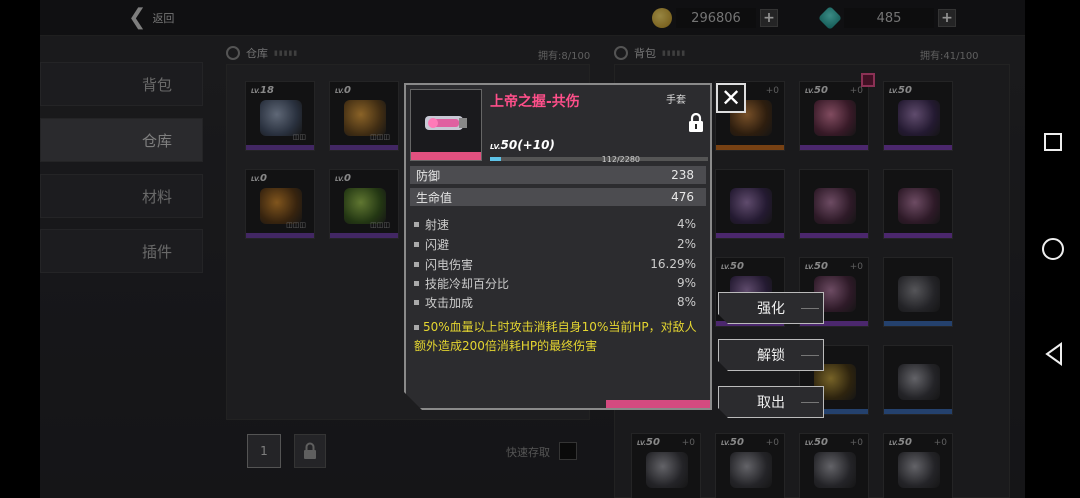 The height and width of the screenshot is (498, 1080). What do you see at coordinates (1053, 249) in the screenshot?
I see `home-icon` at bounding box center [1053, 249].